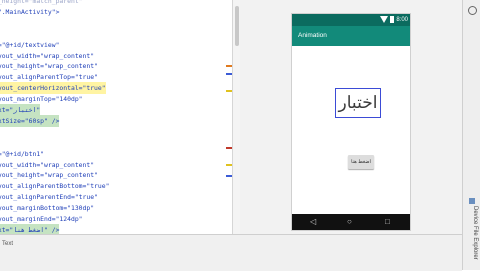  I want to click on status-bar: 8:00, so click(351, 20).